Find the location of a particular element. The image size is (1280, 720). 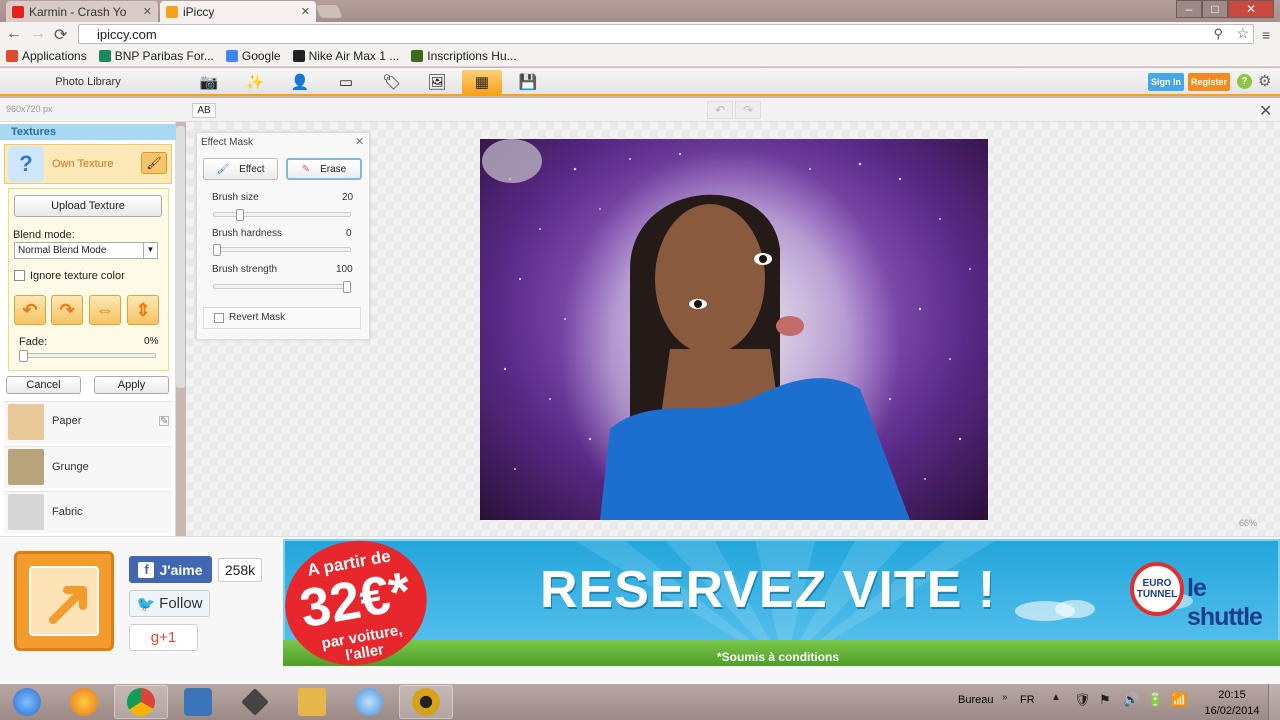

bookmark-google: Google is located at coordinates (253, 56).